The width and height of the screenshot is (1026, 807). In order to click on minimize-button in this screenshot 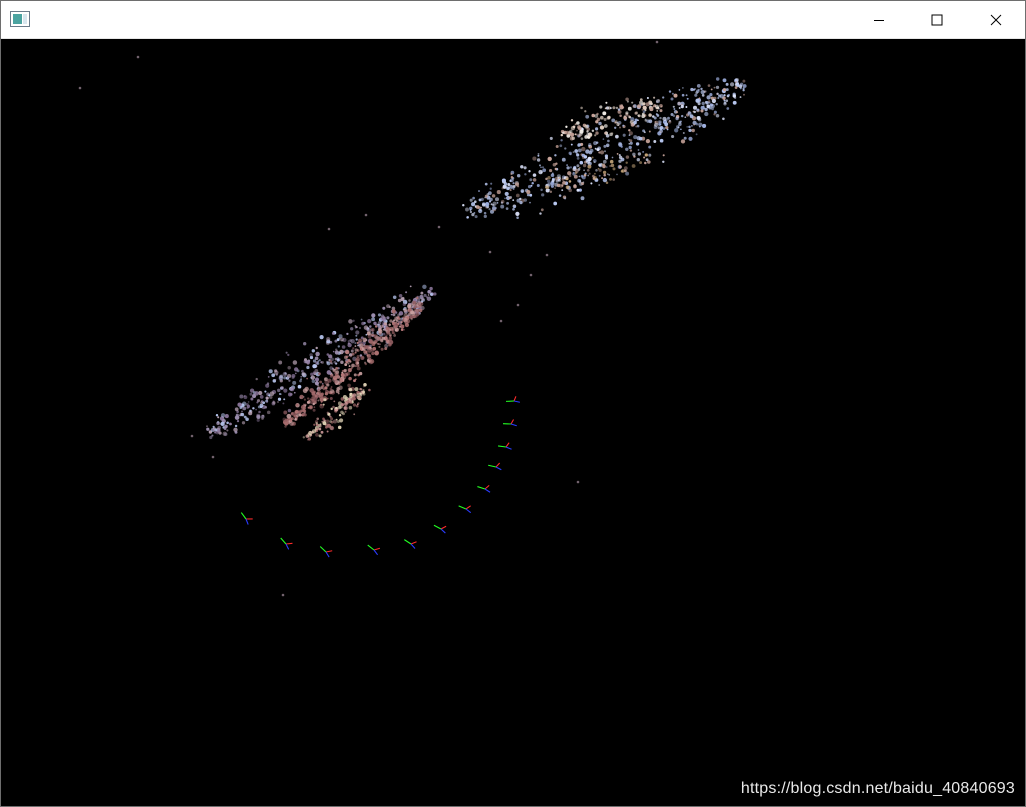, I will do `click(879, 19)`.